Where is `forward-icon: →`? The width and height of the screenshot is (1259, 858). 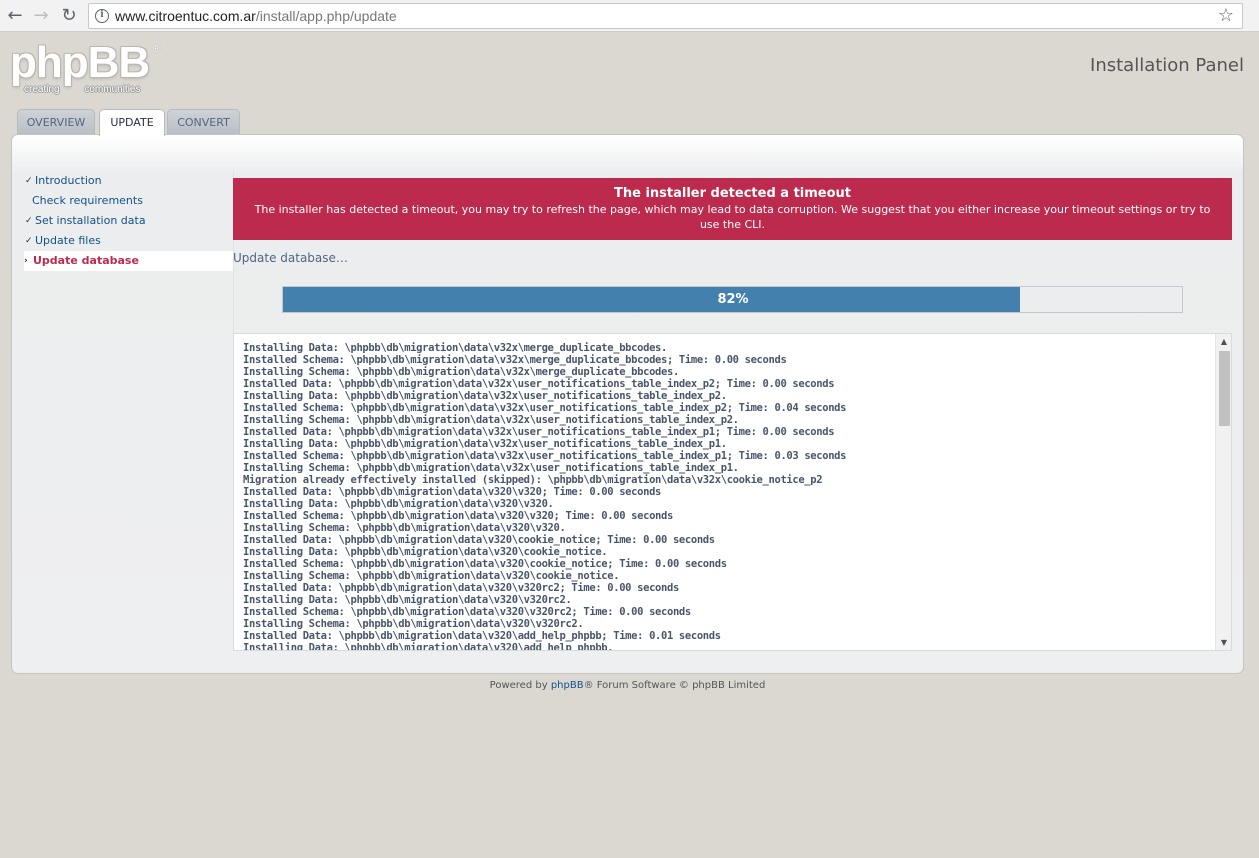 forward-icon: → is located at coordinates (41, 16).